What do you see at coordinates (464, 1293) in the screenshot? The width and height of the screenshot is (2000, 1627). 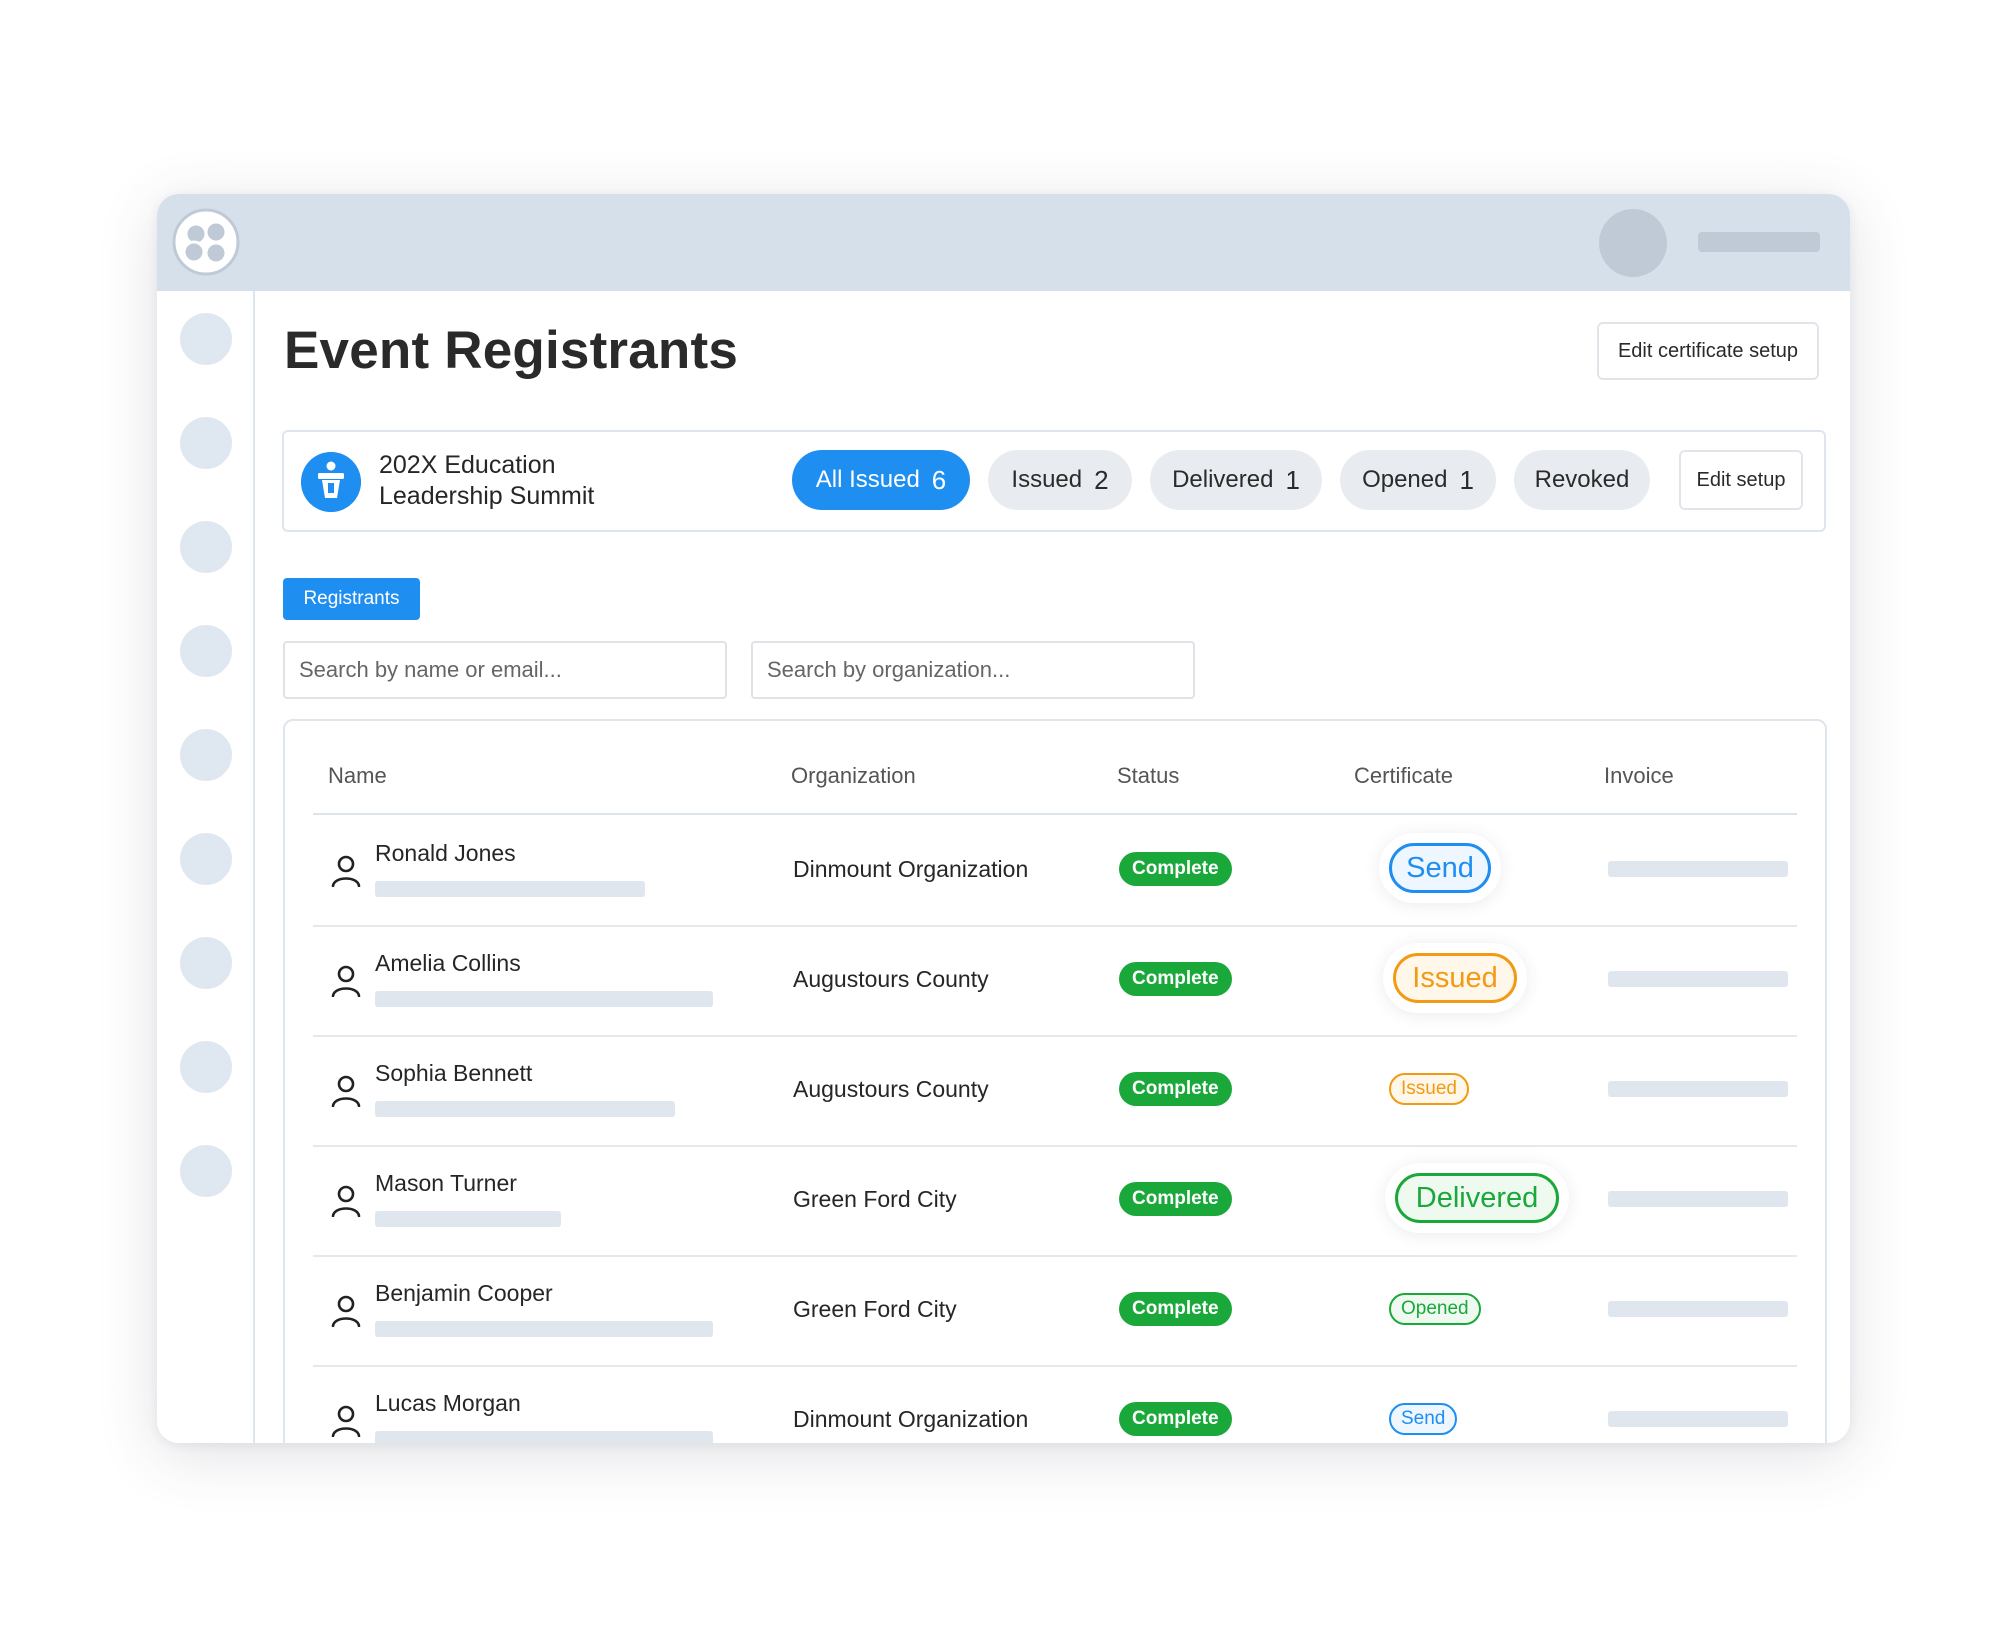 I see `registrant-name: Benjamin Cooper` at bounding box center [464, 1293].